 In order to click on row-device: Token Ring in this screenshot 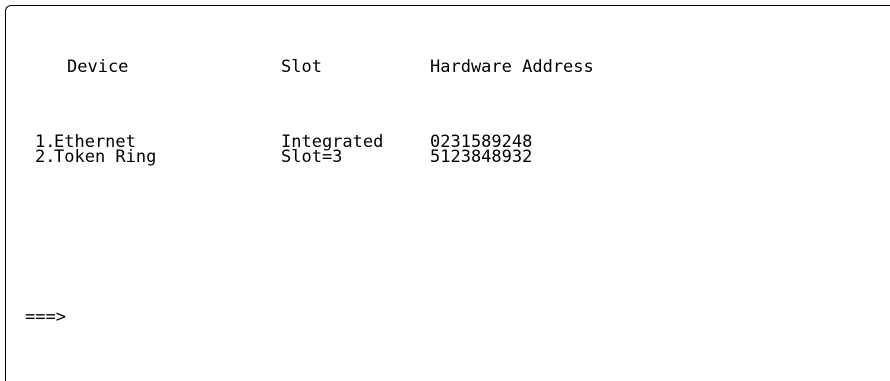, I will do `click(105, 157)`.